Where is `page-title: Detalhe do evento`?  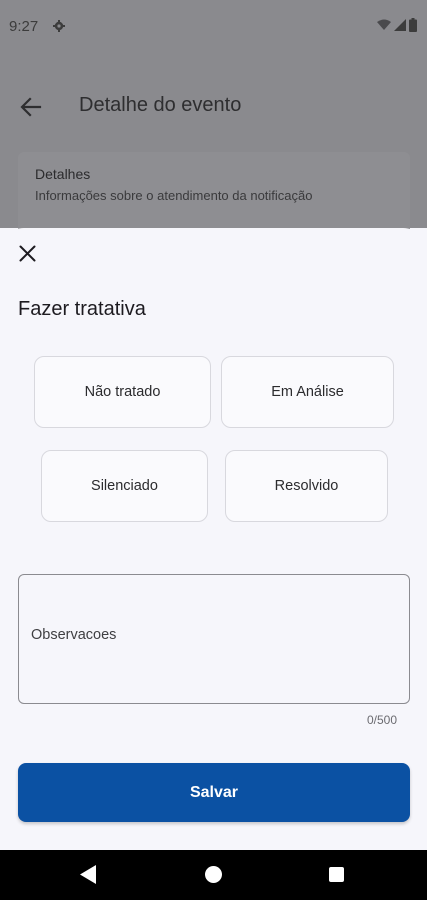 page-title: Detalhe do evento is located at coordinates (160, 105).